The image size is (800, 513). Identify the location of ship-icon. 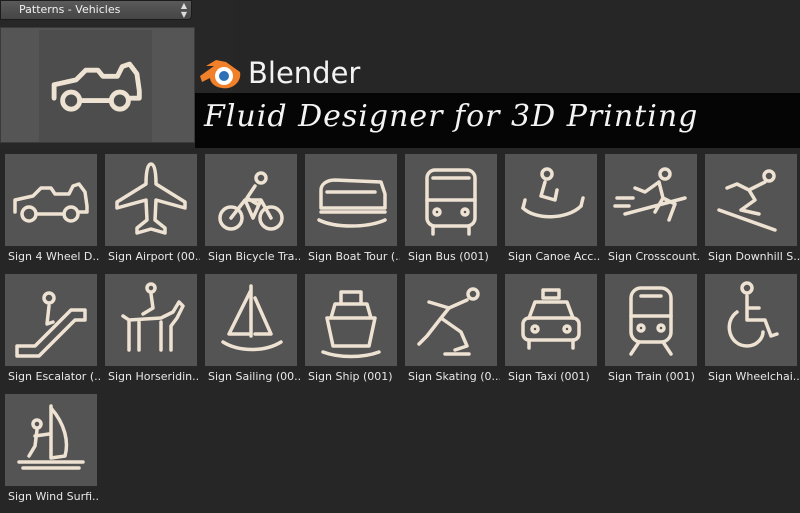
(351, 324).